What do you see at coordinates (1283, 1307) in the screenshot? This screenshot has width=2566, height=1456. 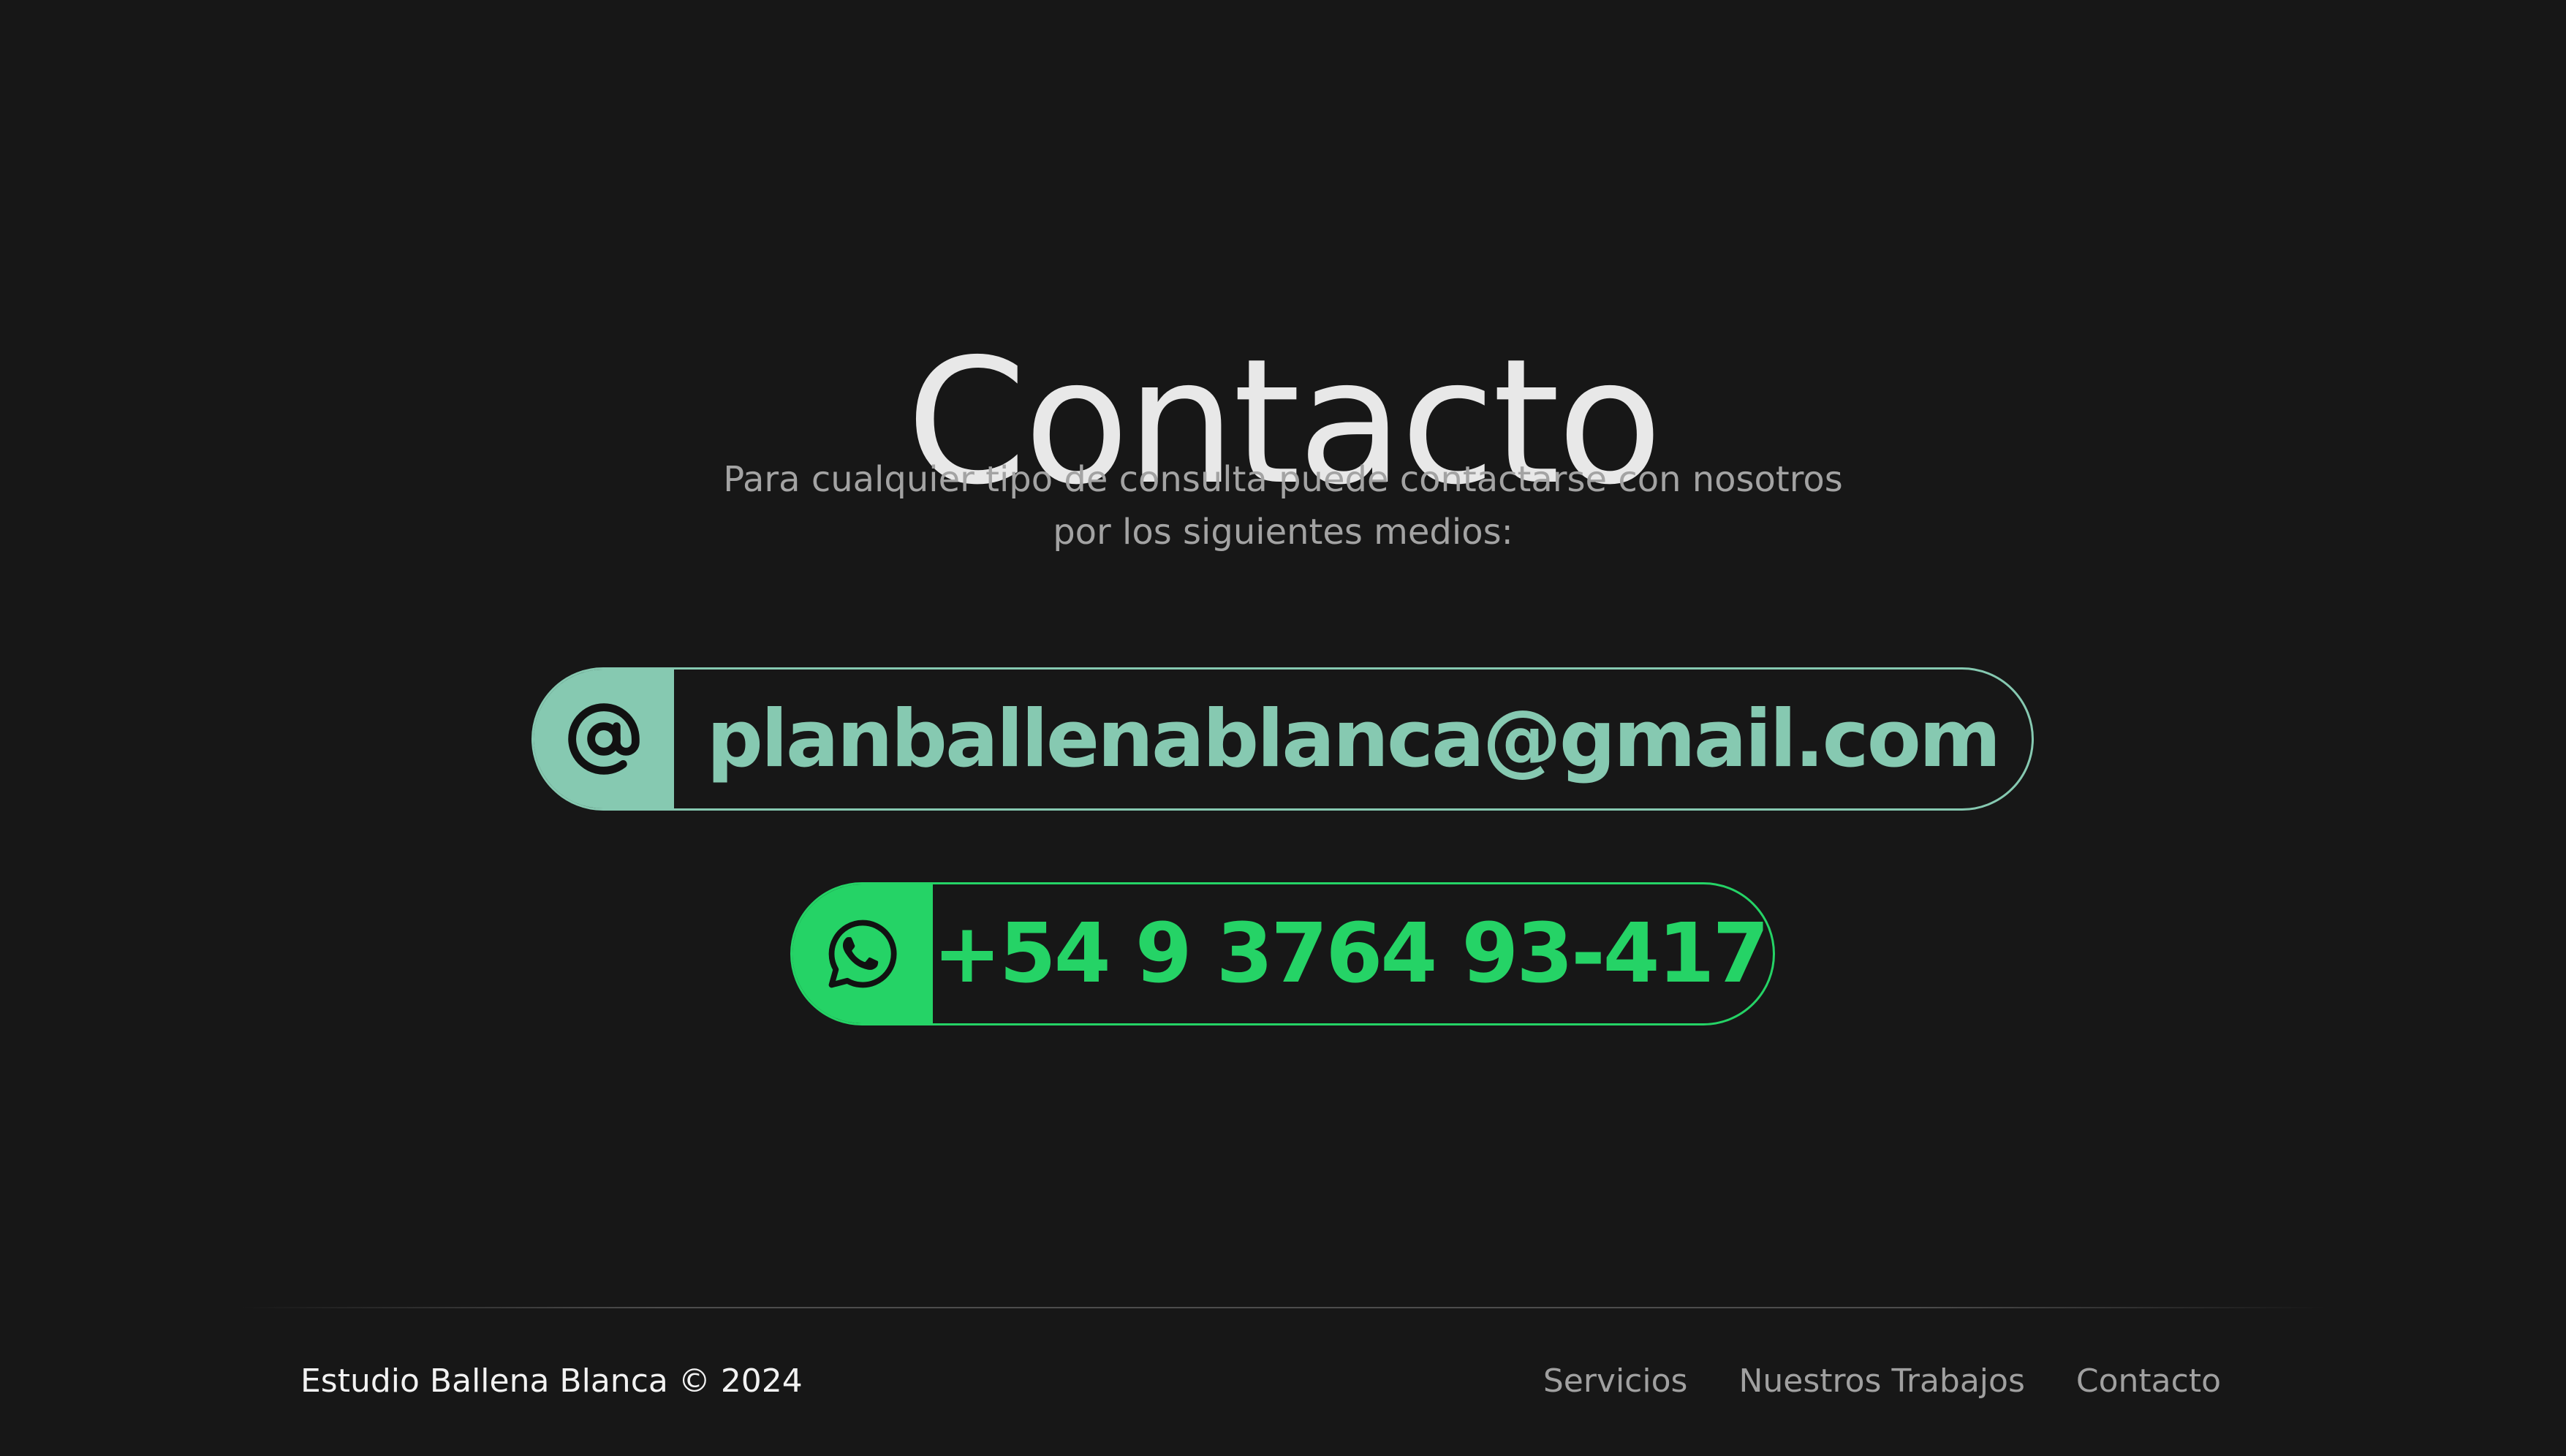 I see `footer-divider` at bounding box center [1283, 1307].